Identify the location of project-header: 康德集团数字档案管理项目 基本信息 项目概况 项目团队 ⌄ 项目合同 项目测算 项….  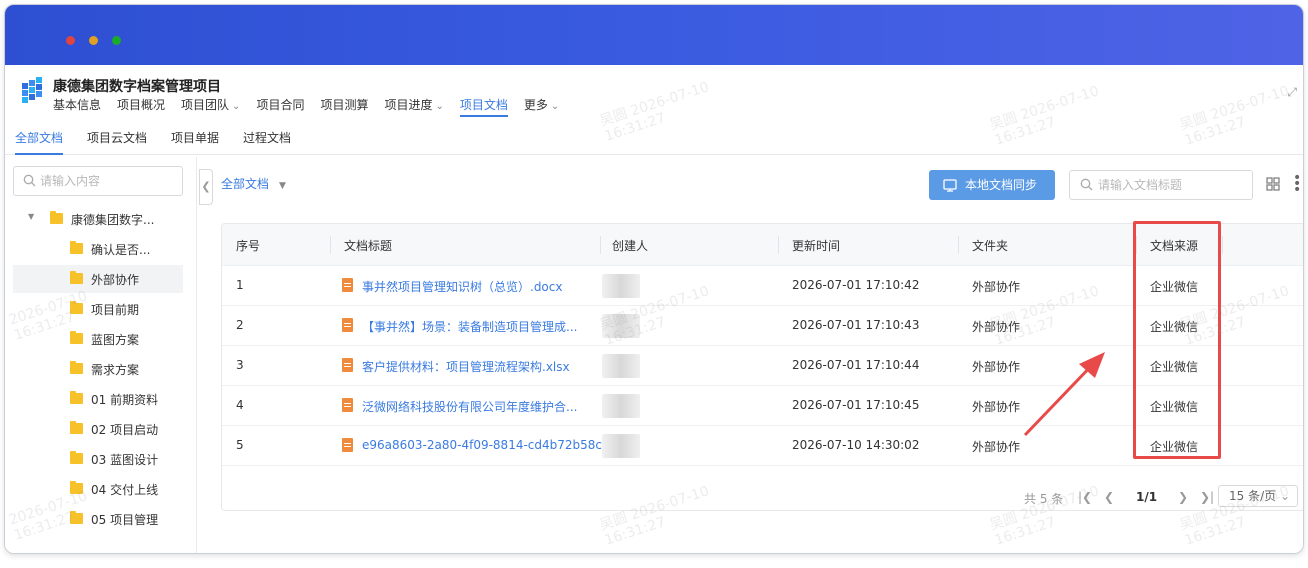
(654, 91).